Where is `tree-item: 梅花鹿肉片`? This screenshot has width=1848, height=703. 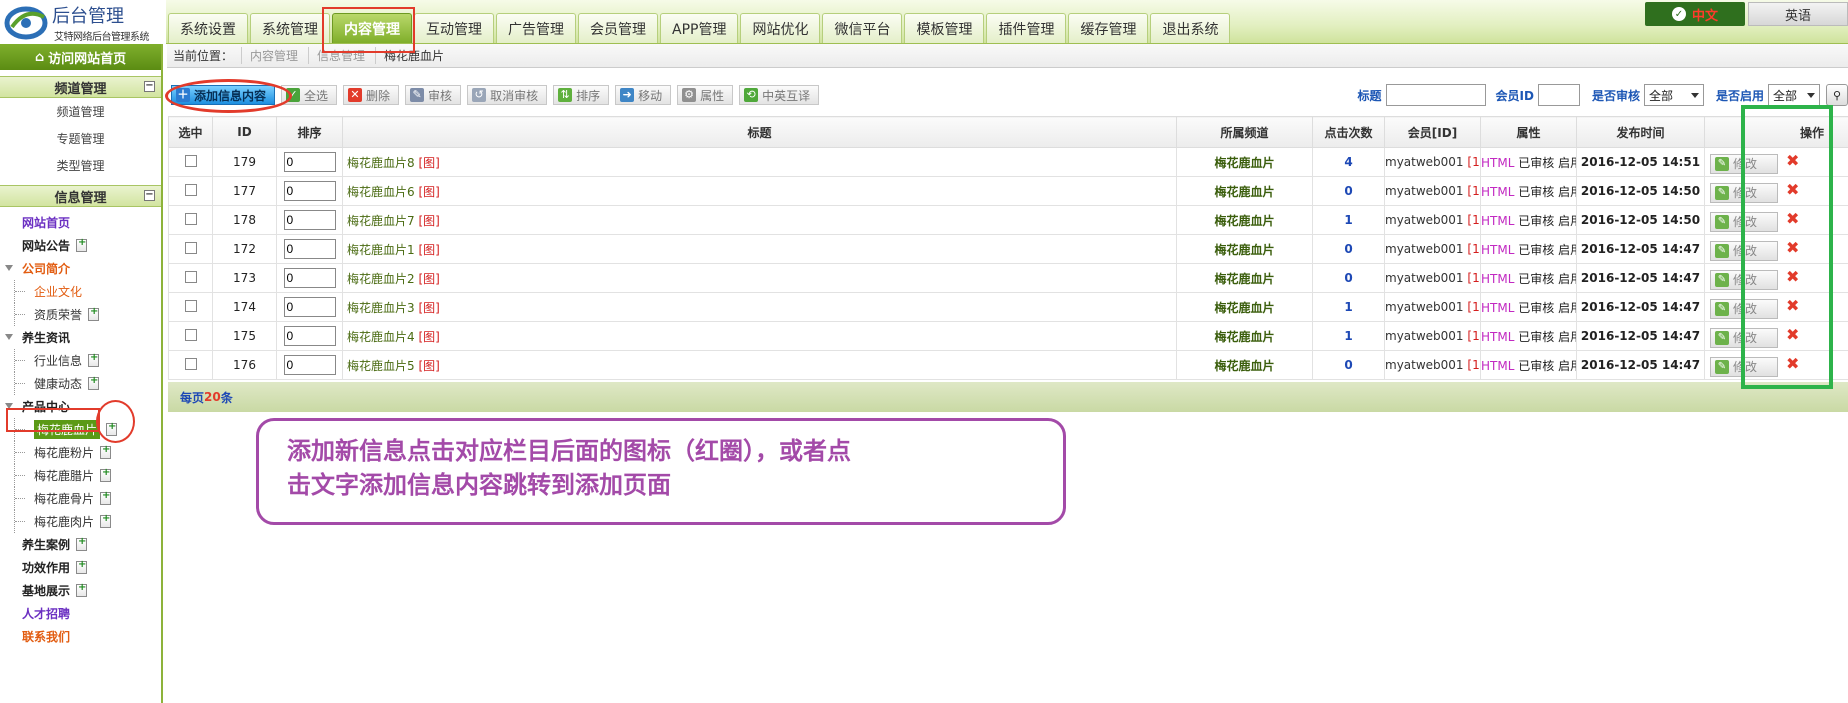 tree-item: 梅花鹿肉片 is located at coordinates (80, 521).